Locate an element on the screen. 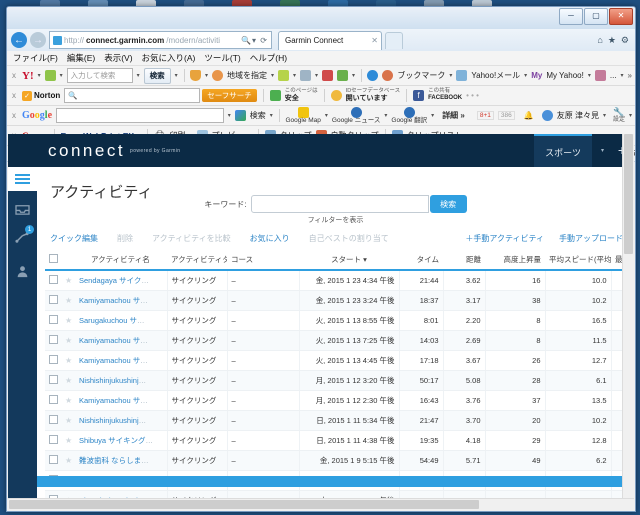 Image resolution: width=640 pixels, height=515 pixels. avatar is located at coordinates (547, 115).